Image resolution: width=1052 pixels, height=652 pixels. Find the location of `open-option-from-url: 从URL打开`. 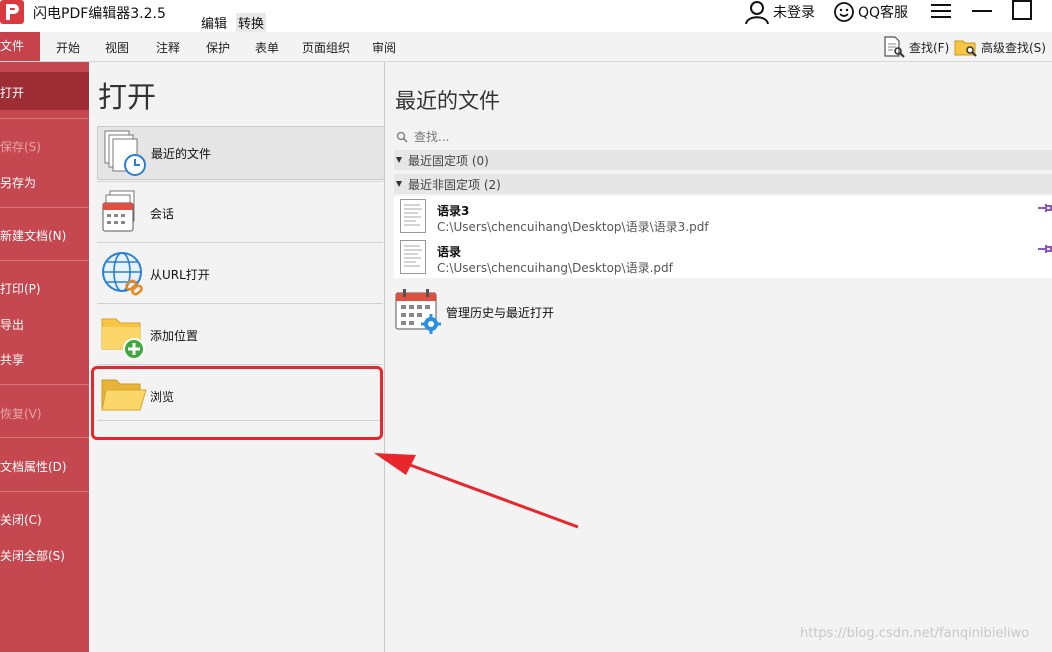

open-option-from-url: 从URL打开 is located at coordinates (240, 274).